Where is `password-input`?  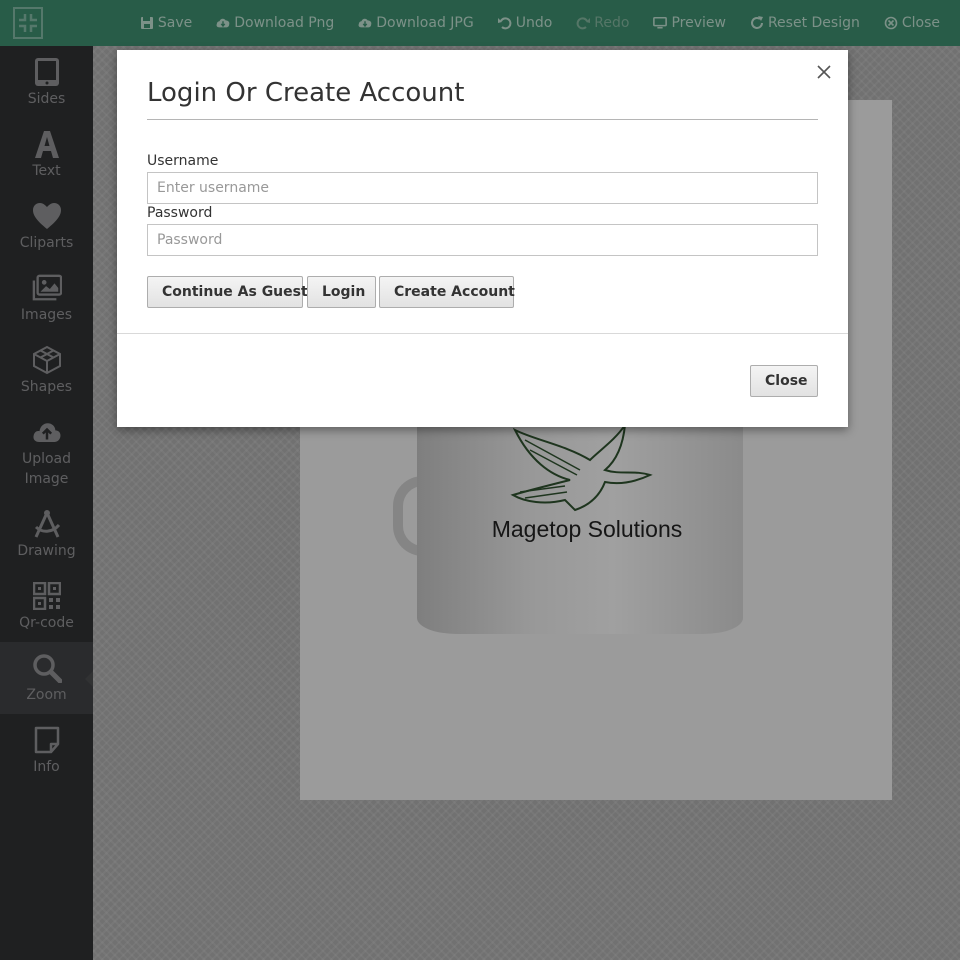
password-input is located at coordinates (482, 240).